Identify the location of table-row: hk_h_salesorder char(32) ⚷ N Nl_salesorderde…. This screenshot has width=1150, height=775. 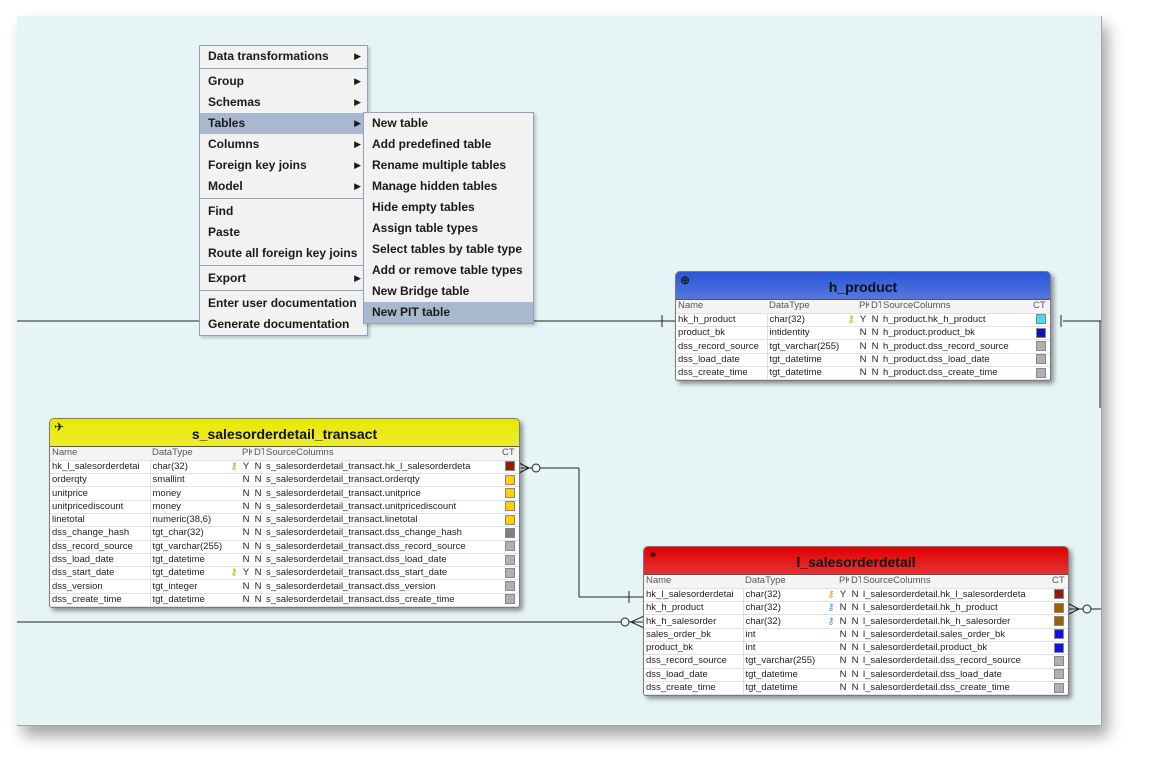
(856, 621).